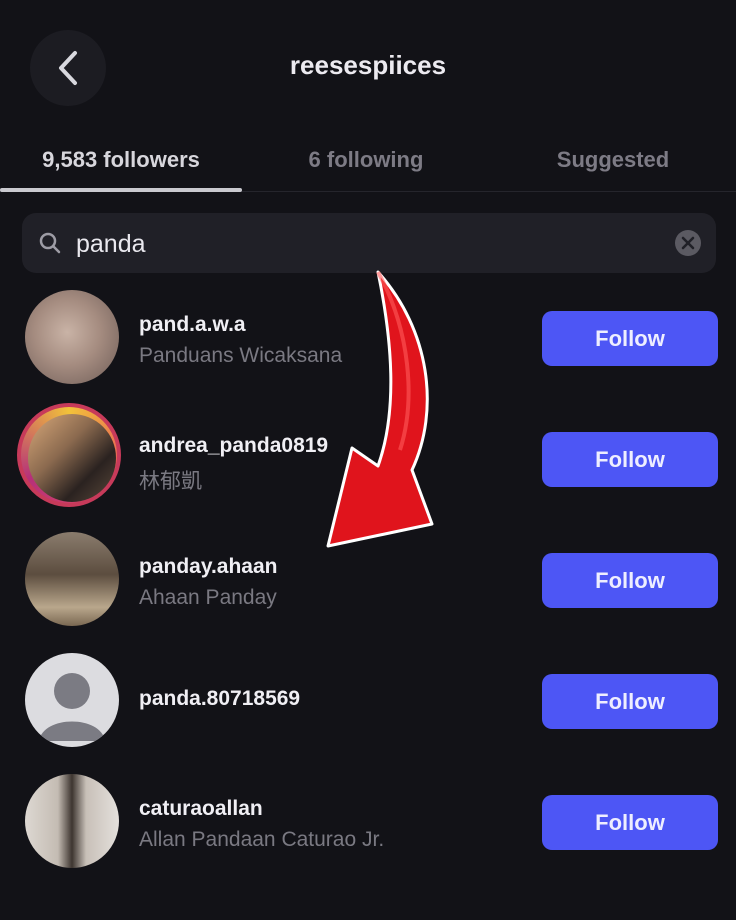  I want to click on full-name: Allan Pandaan Caturao Jr., so click(262, 839).